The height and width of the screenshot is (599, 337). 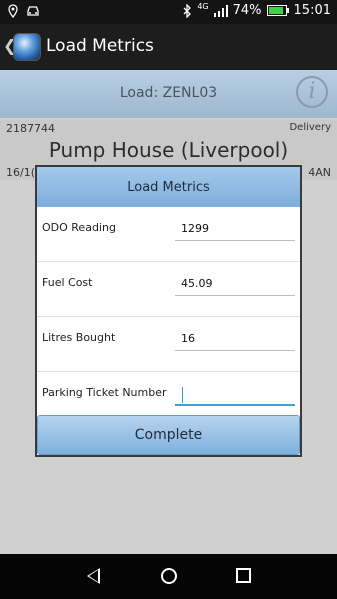 I want to click on info-icon: i, so click(x=312, y=92).